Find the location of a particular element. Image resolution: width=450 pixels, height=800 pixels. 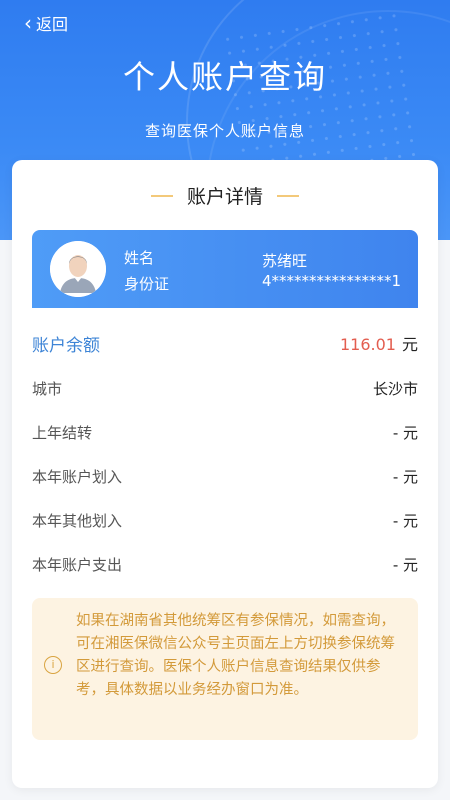

list-item: 本年其他划入 - 元 is located at coordinates (225, 520).